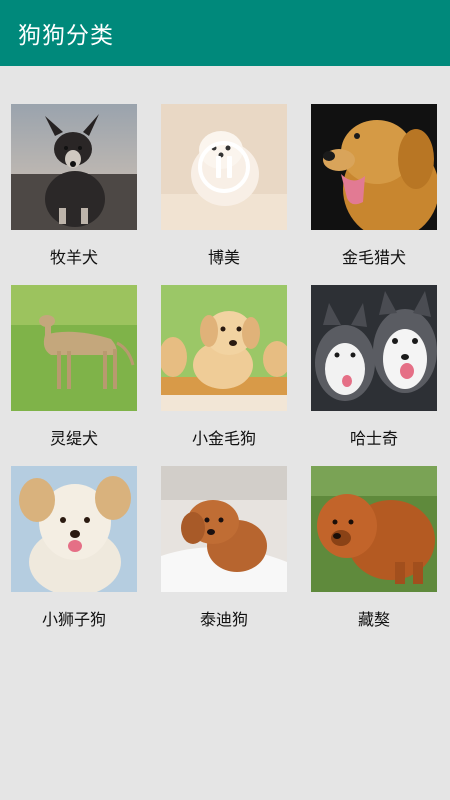  What do you see at coordinates (74, 348) in the screenshot?
I see `greyhound-photo` at bounding box center [74, 348].